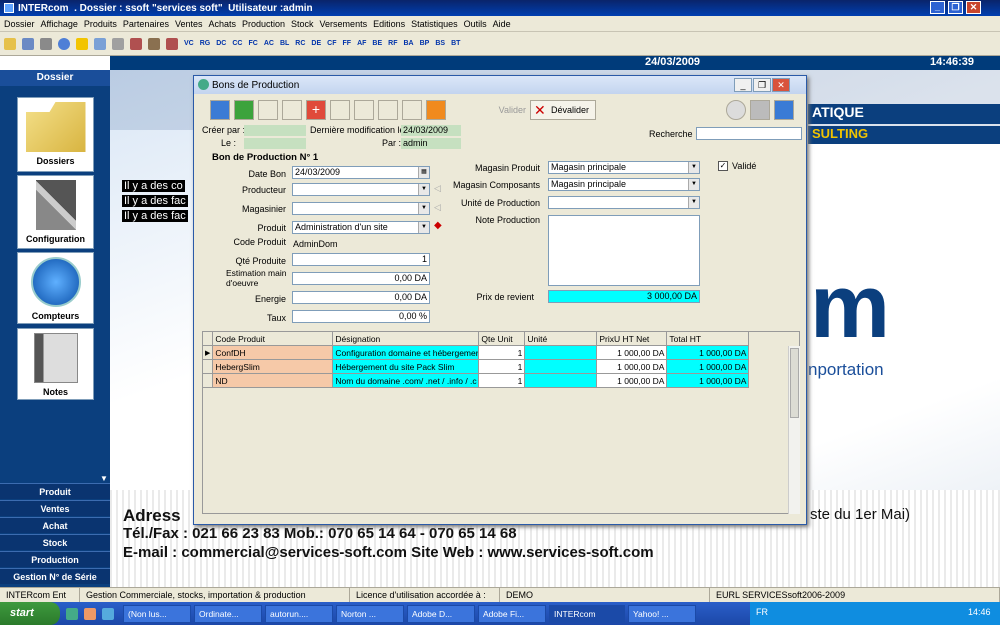 Image resolution: width=1000 pixels, height=625 pixels. What do you see at coordinates (794, 430) in the screenshot?
I see `grid-scrollbar` at bounding box center [794, 430].